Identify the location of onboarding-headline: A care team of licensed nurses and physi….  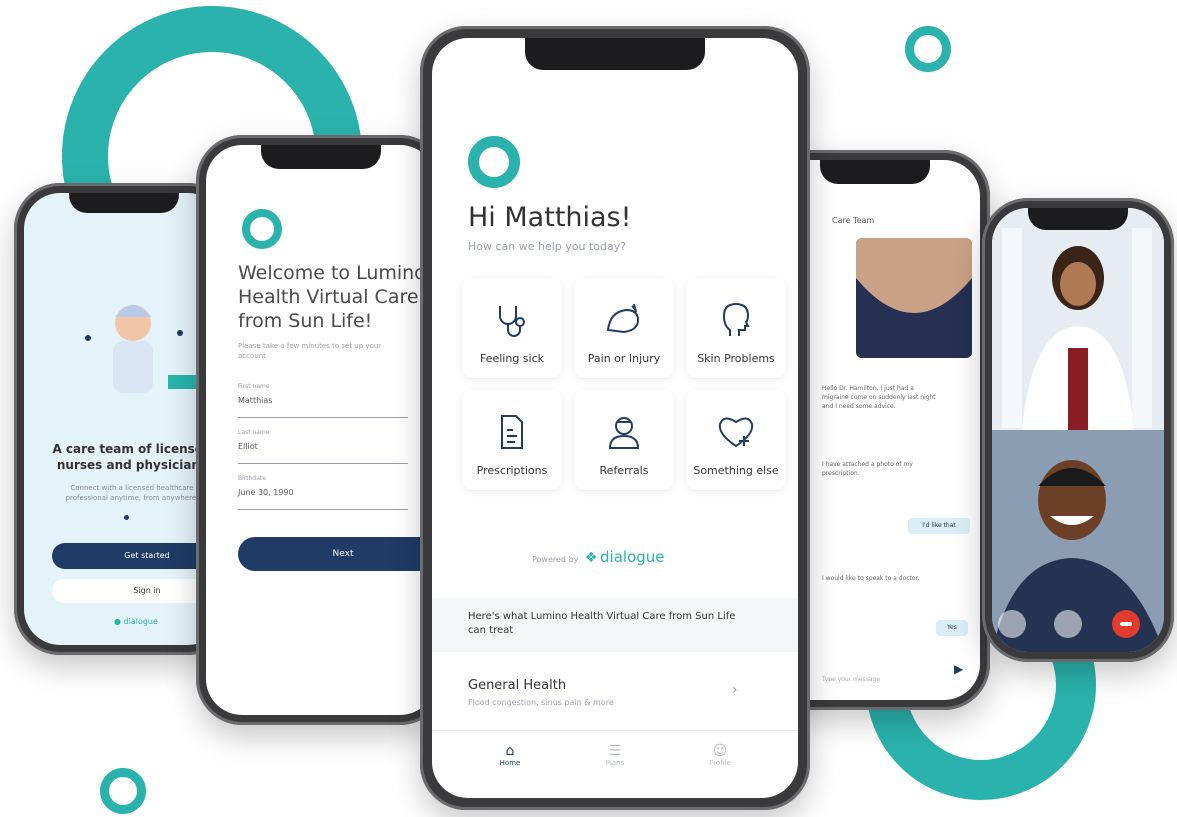
(132, 457).